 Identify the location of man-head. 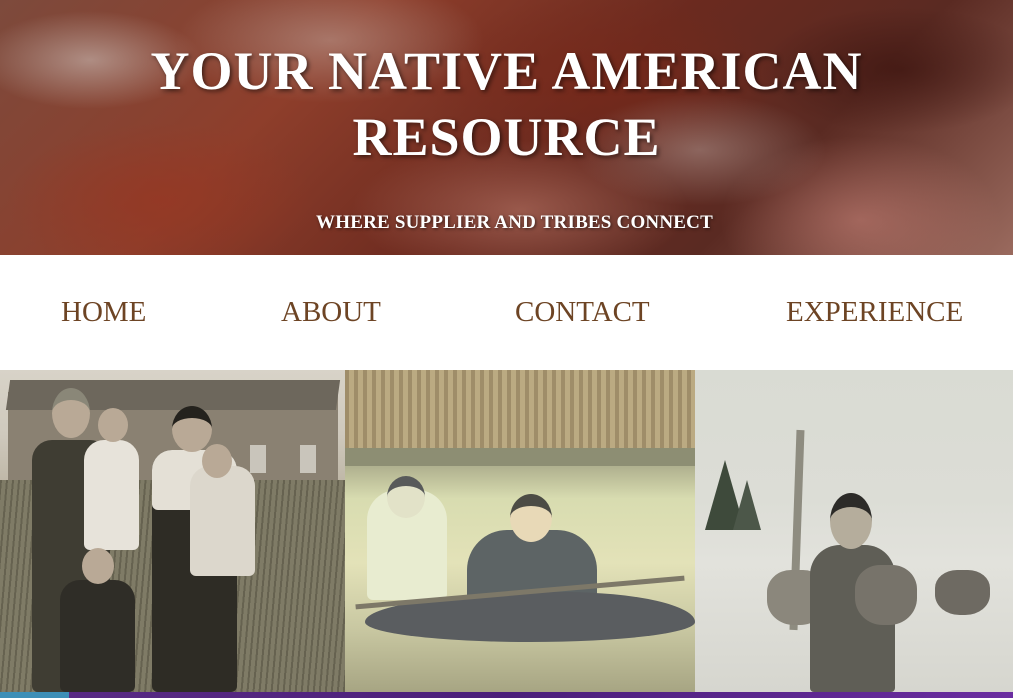
(851, 521).